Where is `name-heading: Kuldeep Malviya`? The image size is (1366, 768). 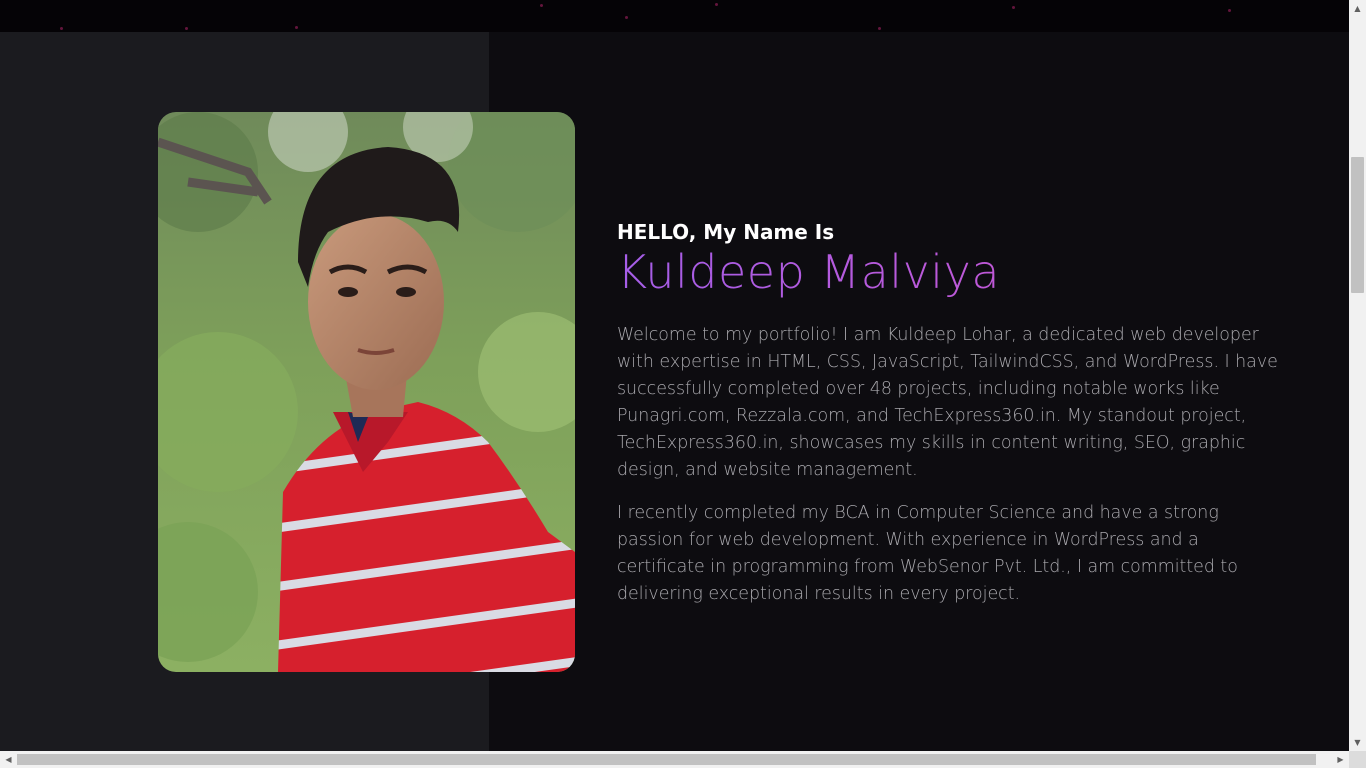
name-heading: Kuldeep Malviya is located at coordinates (951, 272).